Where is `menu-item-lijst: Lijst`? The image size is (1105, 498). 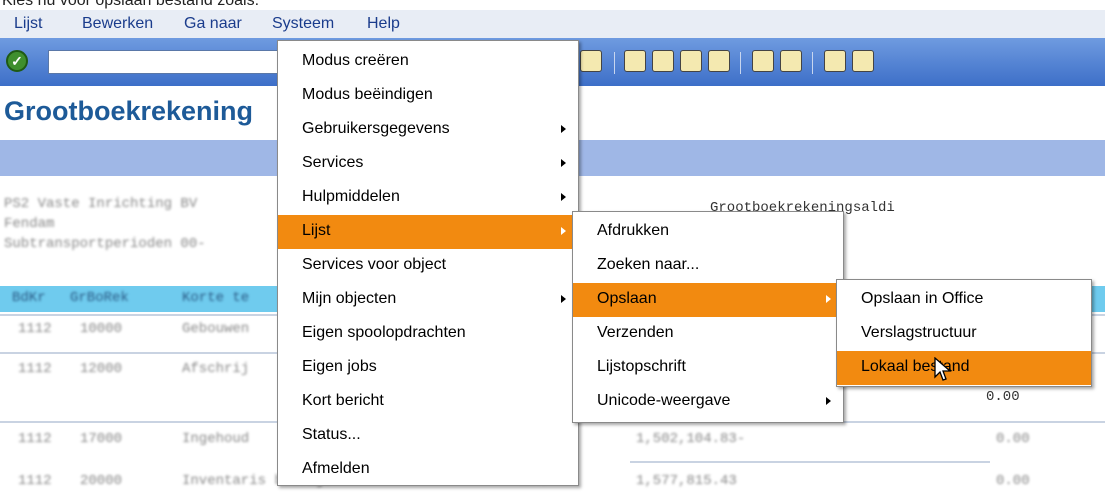
menu-item-lijst: Lijst is located at coordinates (428, 232).